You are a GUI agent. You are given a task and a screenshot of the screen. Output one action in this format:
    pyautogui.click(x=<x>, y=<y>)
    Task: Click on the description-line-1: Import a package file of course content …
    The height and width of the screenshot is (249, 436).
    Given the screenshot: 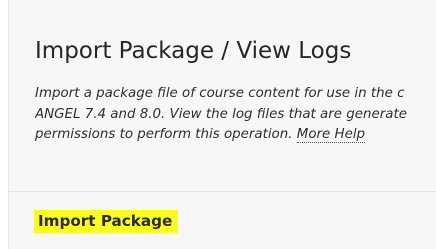 What is the action you would take?
    pyautogui.click(x=220, y=93)
    